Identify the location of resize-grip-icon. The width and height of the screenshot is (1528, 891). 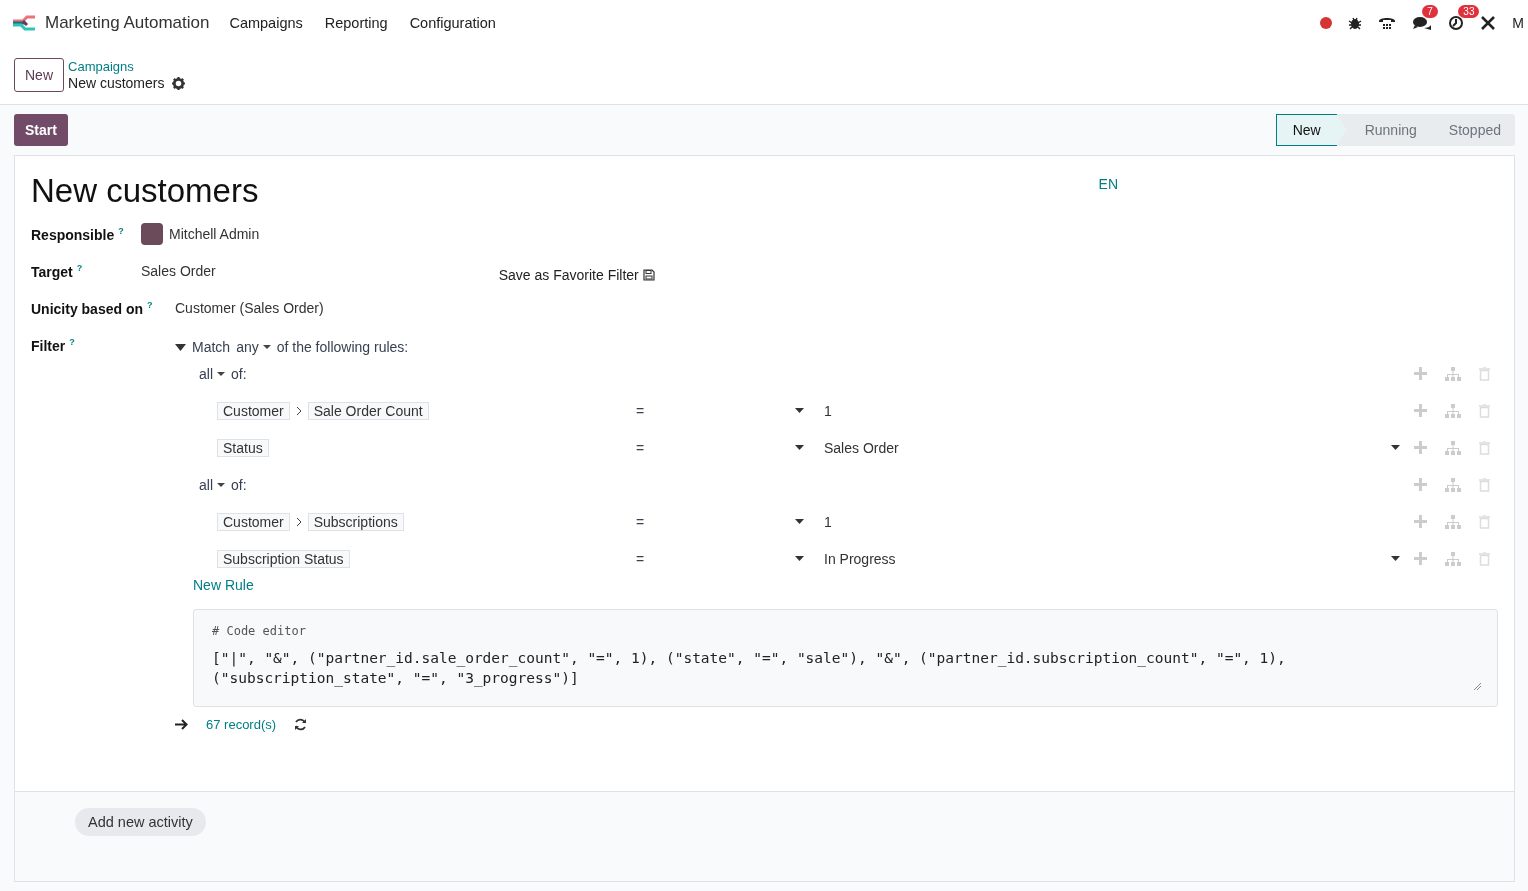
(1477, 686).